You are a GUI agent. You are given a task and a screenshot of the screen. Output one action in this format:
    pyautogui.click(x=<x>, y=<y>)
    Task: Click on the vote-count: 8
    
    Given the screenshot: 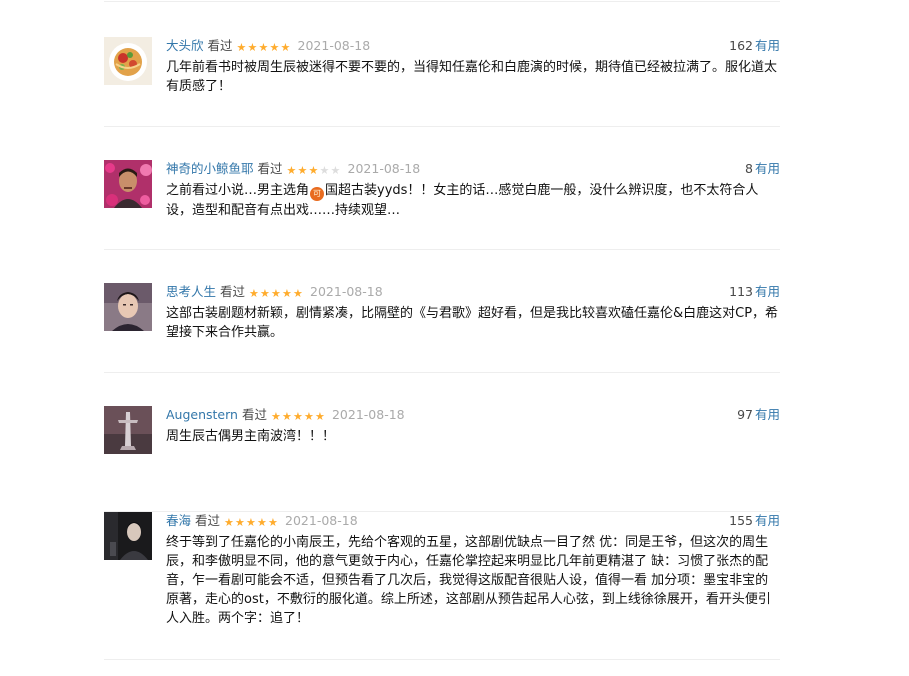 What is the action you would take?
    pyautogui.click(x=749, y=168)
    